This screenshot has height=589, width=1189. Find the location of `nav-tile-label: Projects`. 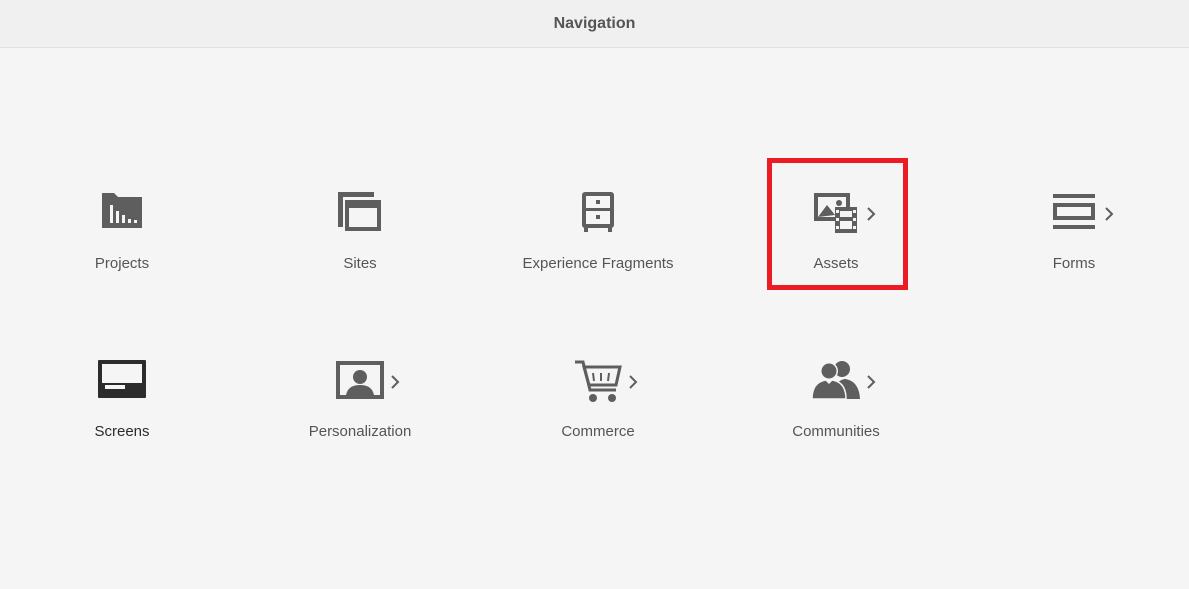

nav-tile-label: Projects is located at coordinates (122, 263).